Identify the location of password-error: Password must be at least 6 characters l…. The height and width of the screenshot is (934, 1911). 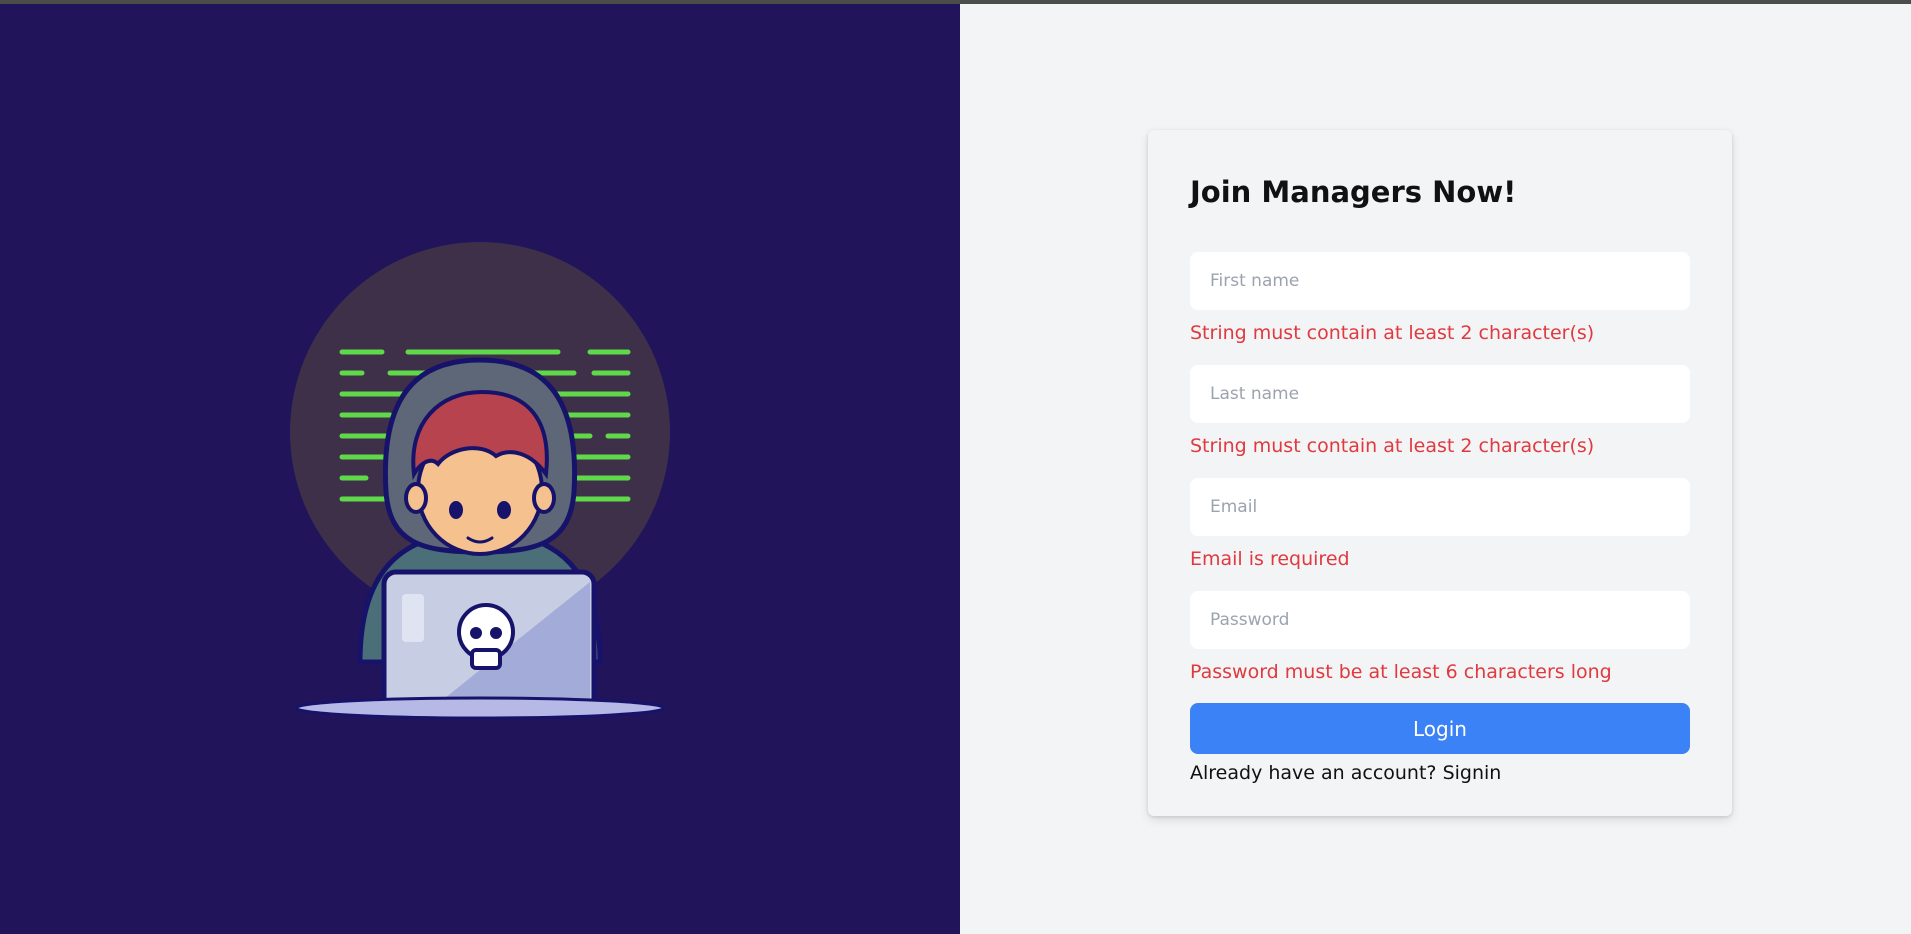
(1401, 672).